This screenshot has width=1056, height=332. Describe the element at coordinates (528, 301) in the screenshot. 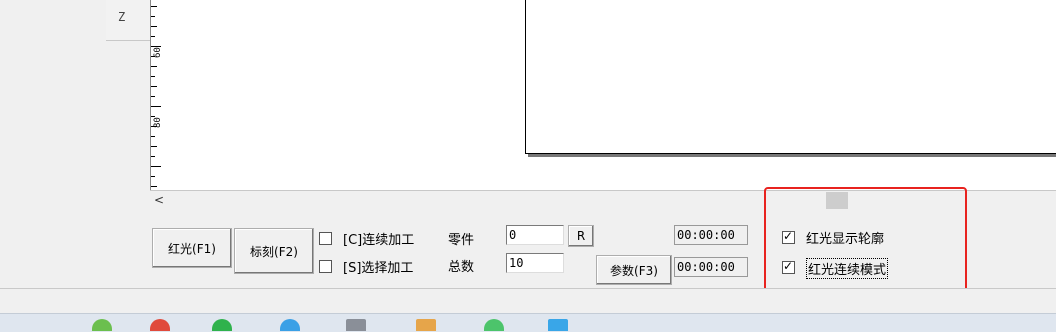

I see `status-bar` at that location.